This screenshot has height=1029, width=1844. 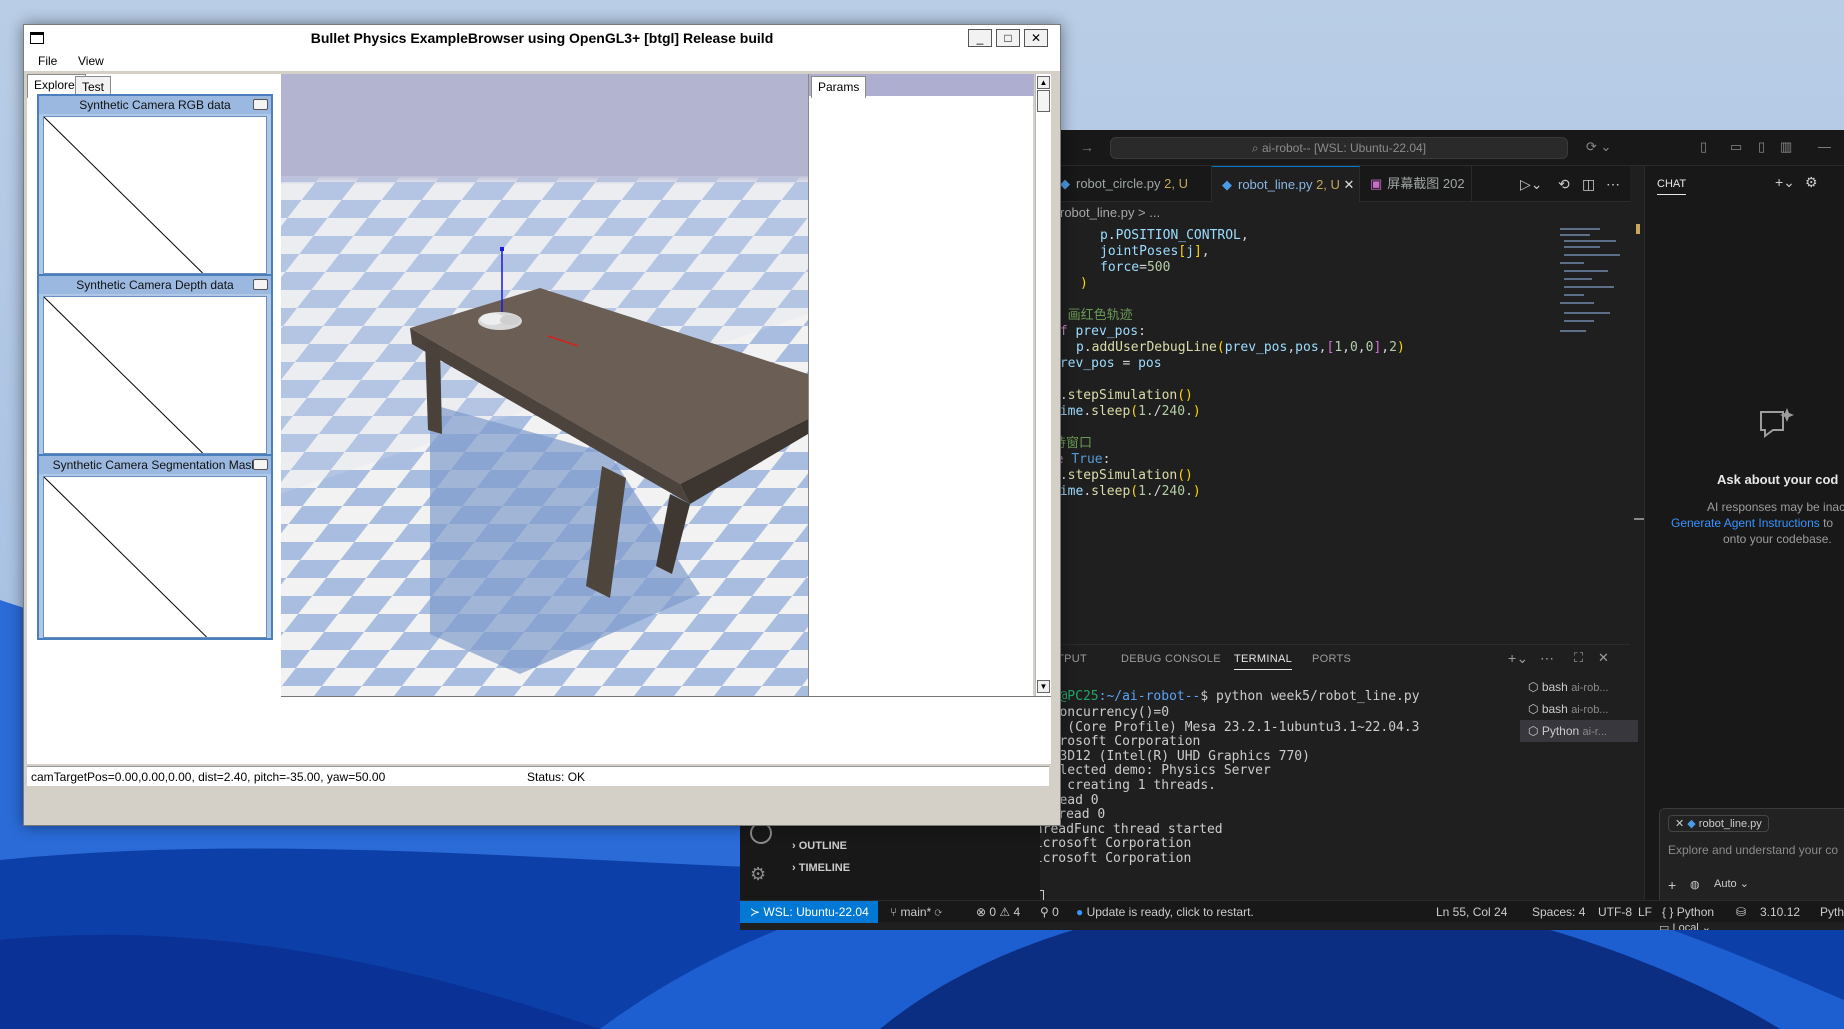 What do you see at coordinates (1578, 658) in the screenshot?
I see `maximize-panel-icon: ⛶` at bounding box center [1578, 658].